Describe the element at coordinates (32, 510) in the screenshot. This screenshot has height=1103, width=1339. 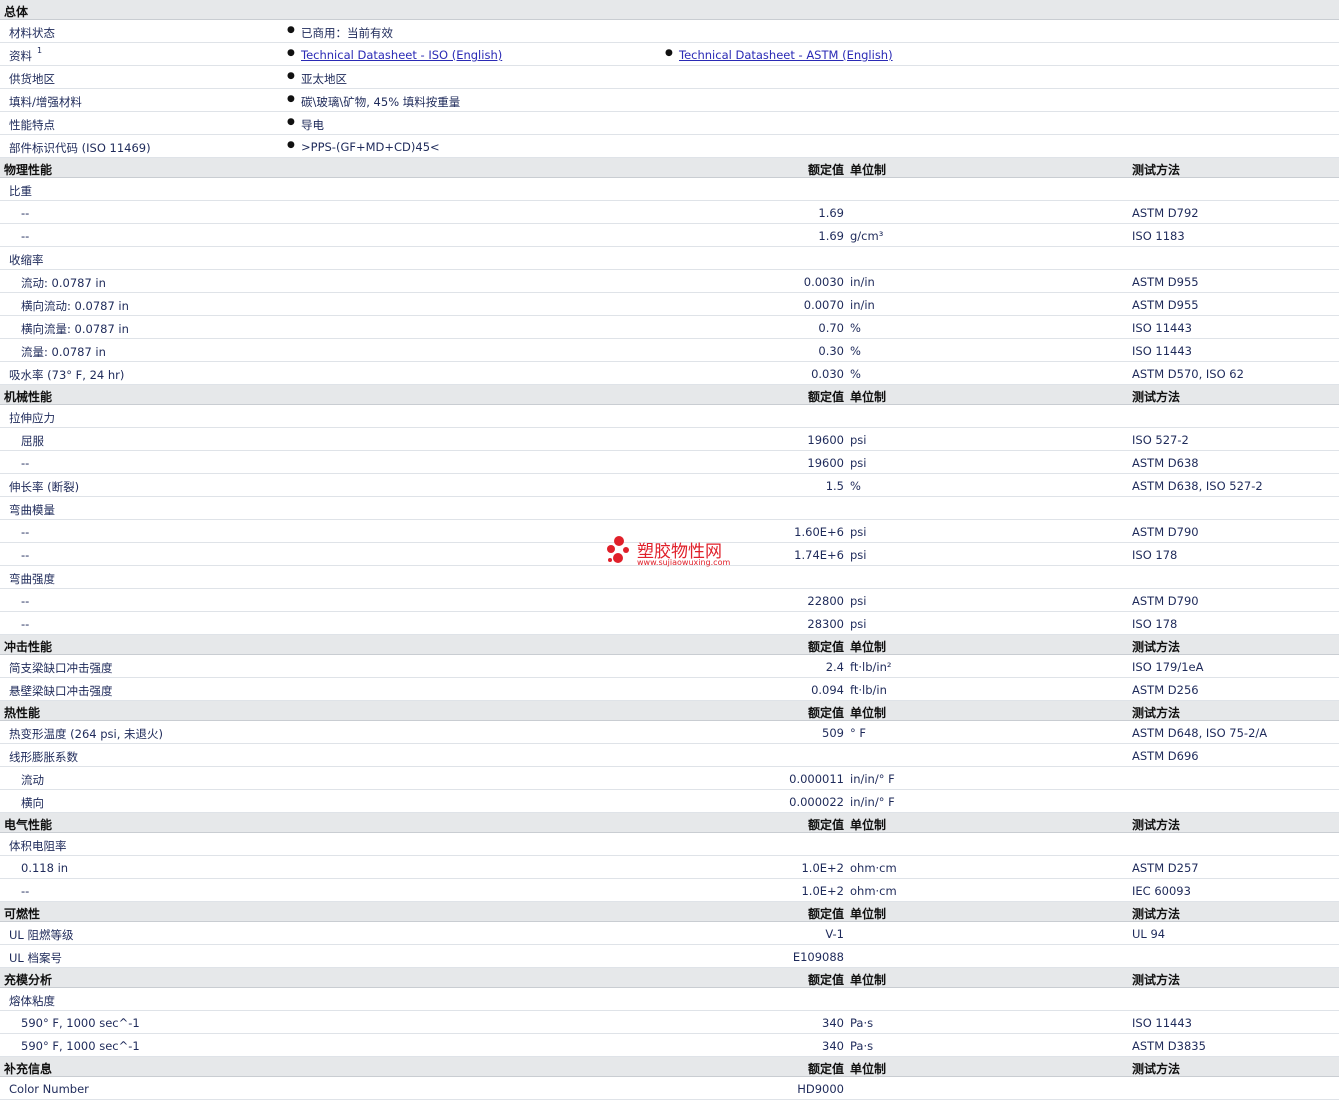
I see `property-label: 弯曲模量` at that location.